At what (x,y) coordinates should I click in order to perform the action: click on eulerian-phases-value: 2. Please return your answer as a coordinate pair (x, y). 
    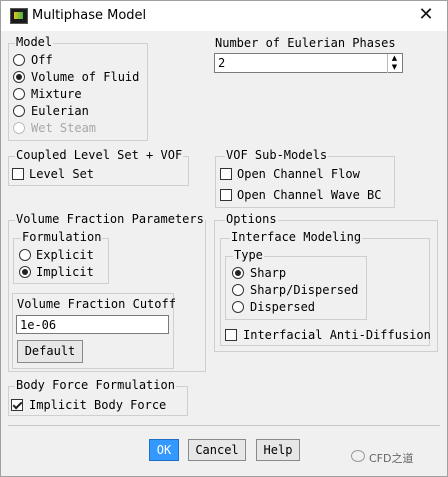
    Looking at the image, I should click on (222, 63).